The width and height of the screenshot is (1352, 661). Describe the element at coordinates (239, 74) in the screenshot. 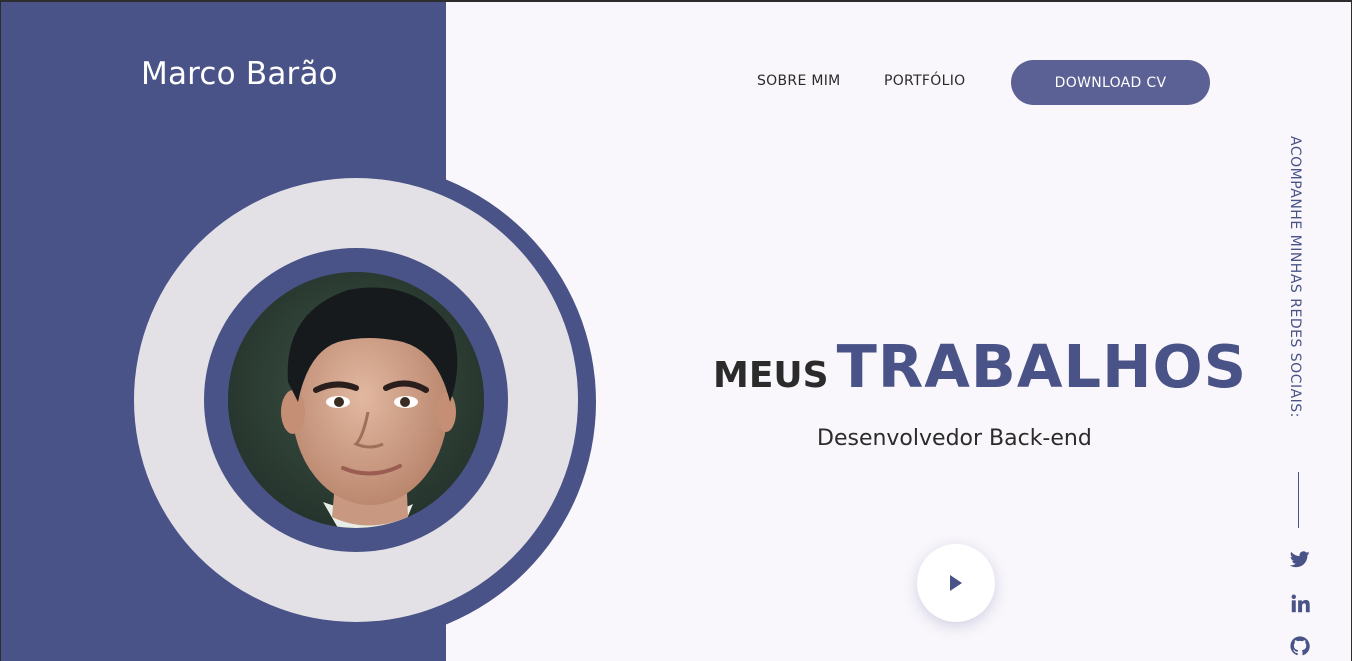

I see `brand-name: Marco Barão` at that location.